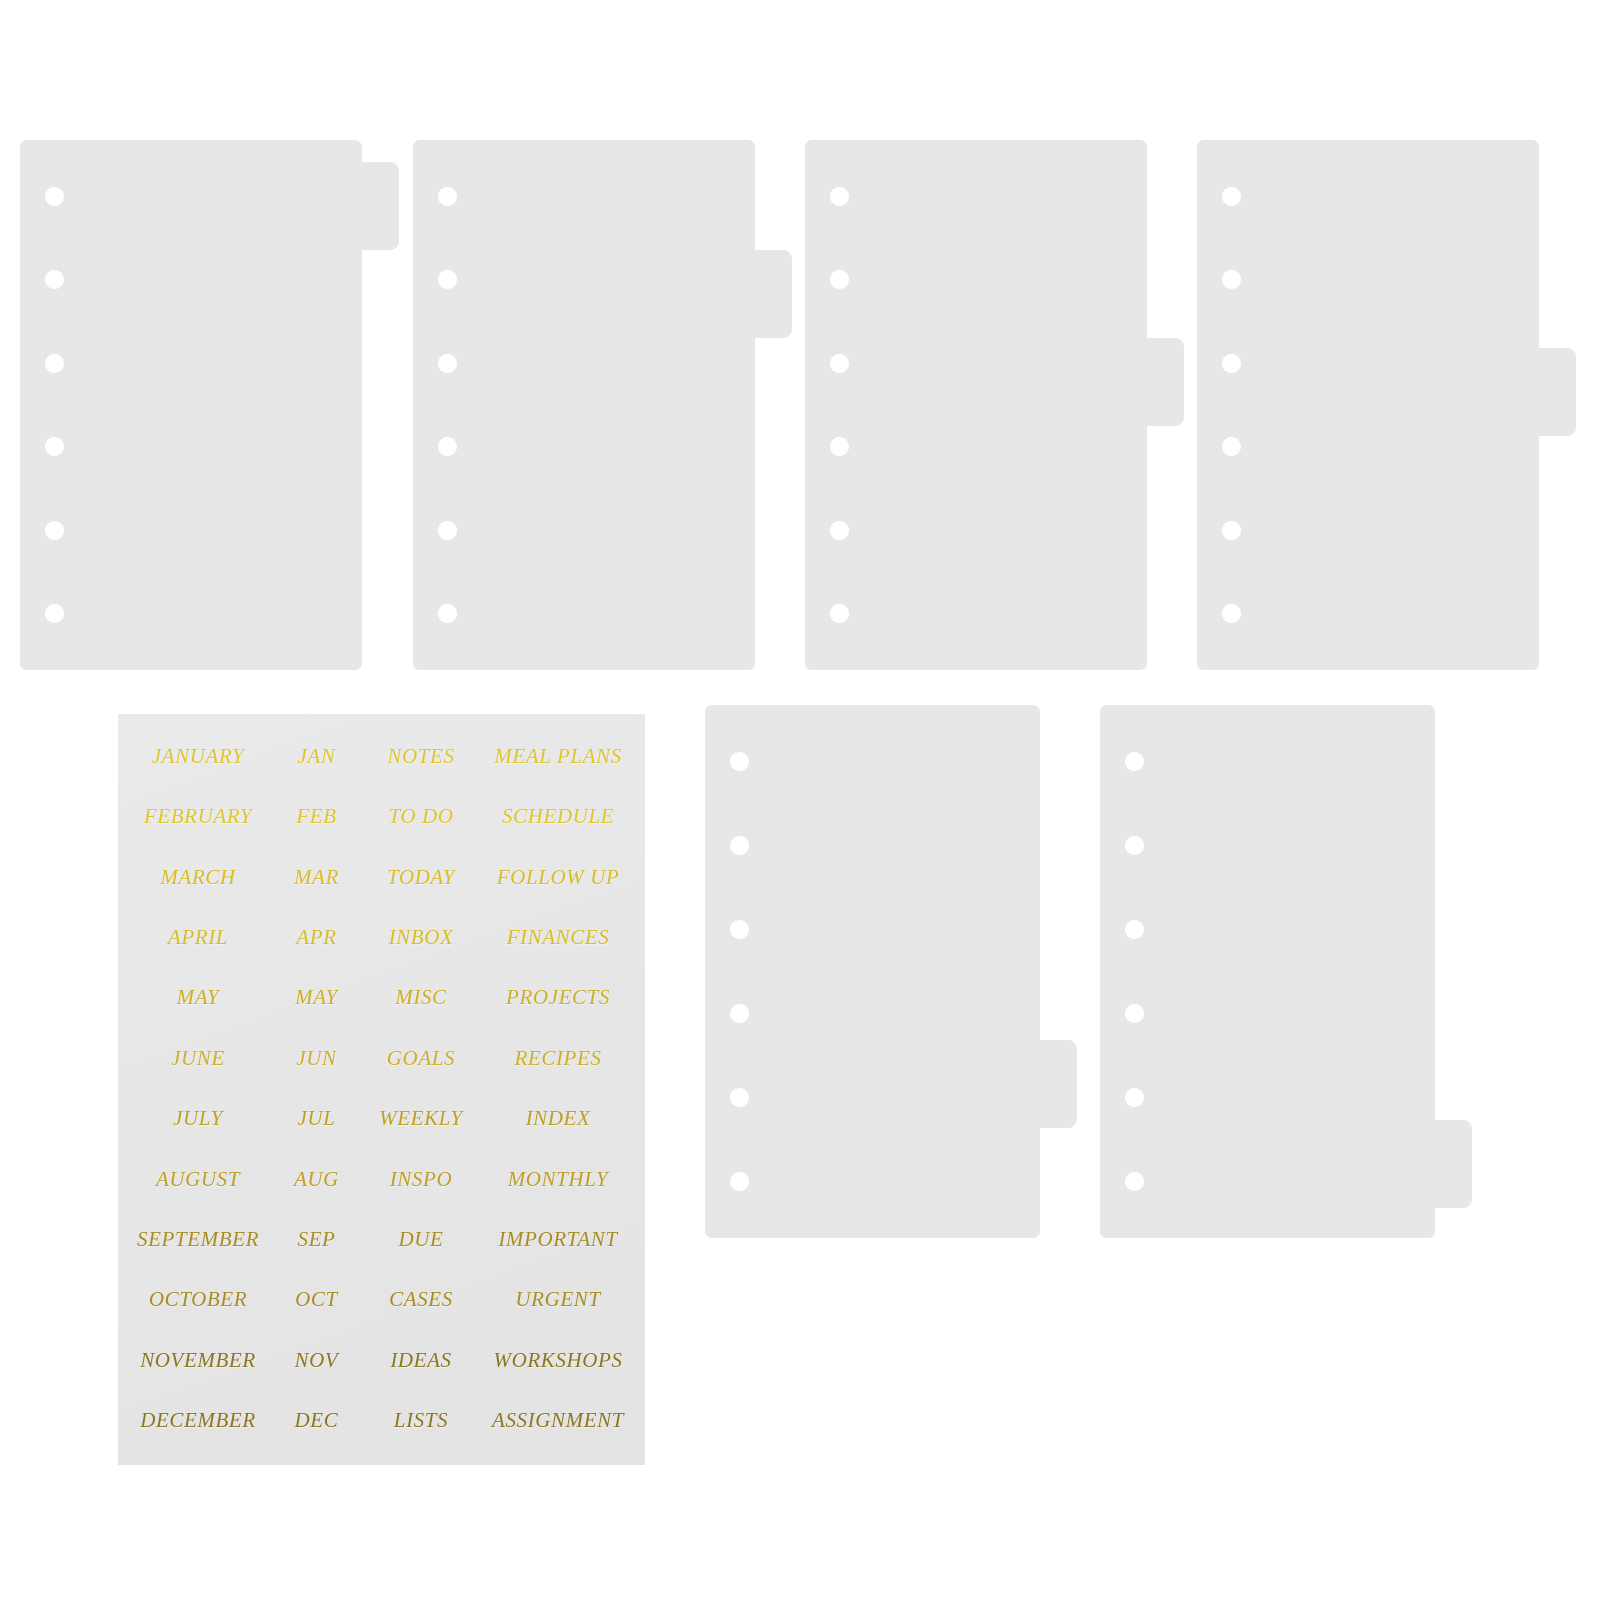 The height and width of the screenshot is (1600, 1600). What do you see at coordinates (421, 936) in the screenshot?
I see `sticker-label: INBOX` at bounding box center [421, 936].